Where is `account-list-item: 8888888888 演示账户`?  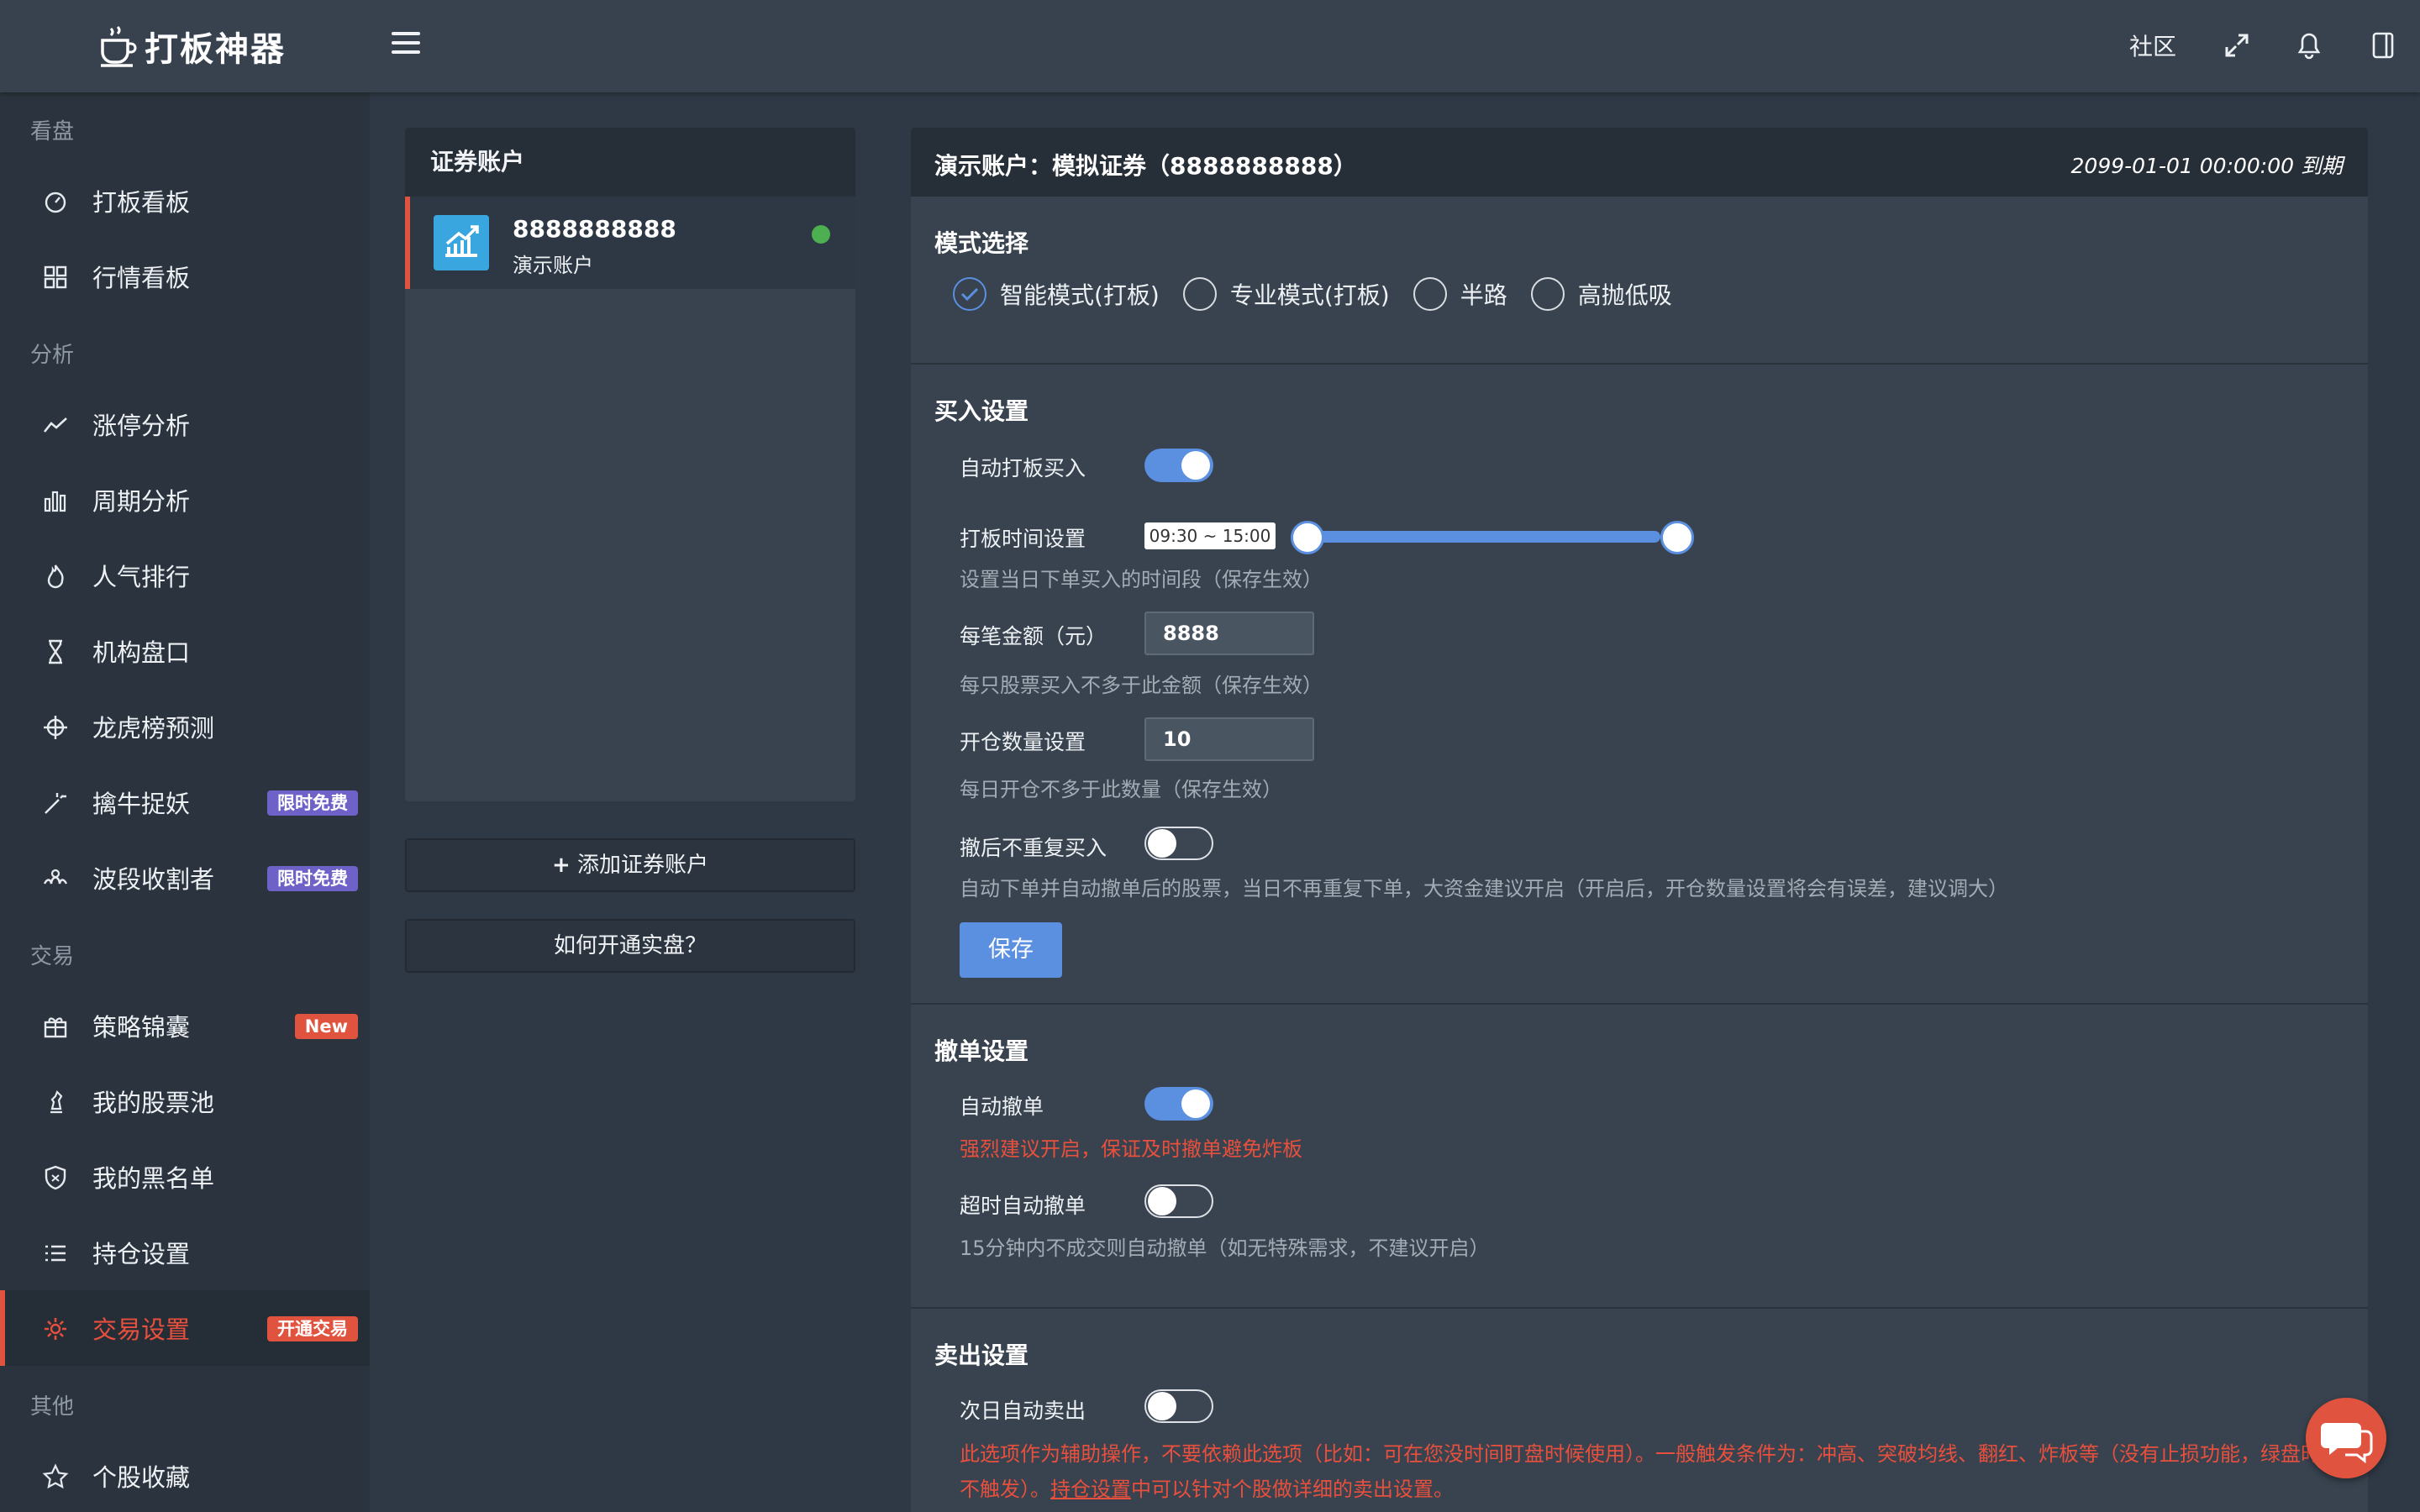
account-list-item: 8888888888 演示账户 is located at coordinates (630, 243).